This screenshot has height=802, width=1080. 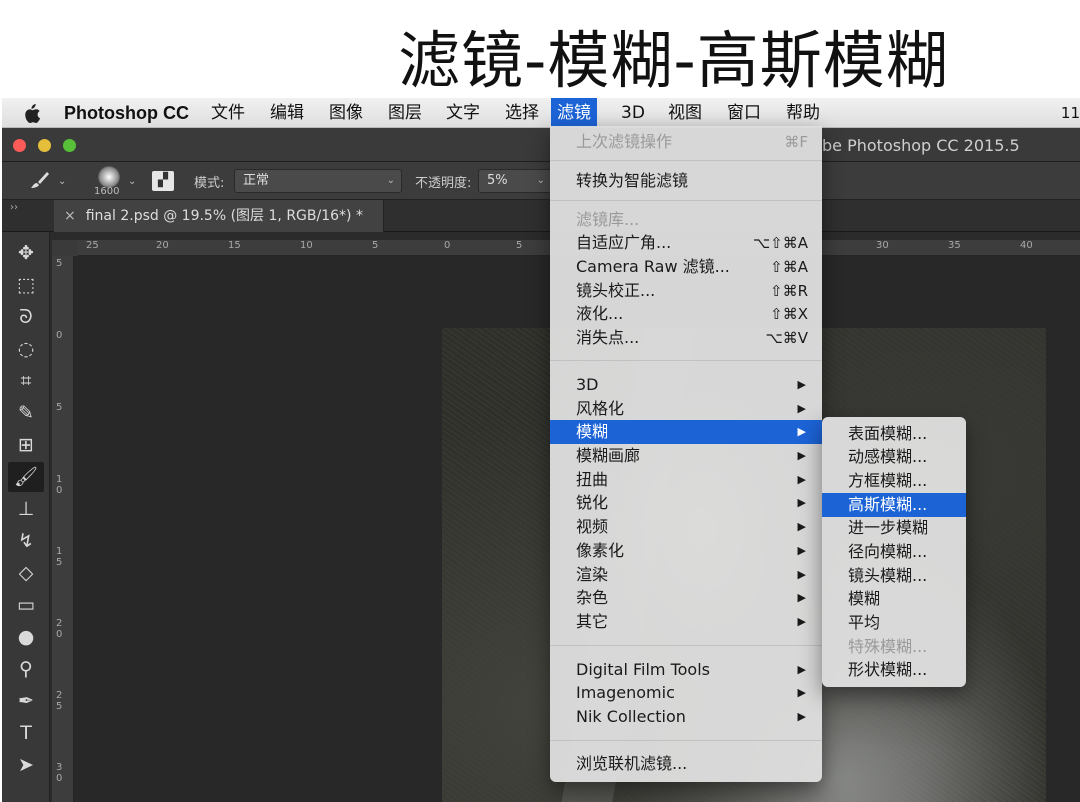 I want to click on shortcut: ⇧⌘R, so click(x=789, y=291).